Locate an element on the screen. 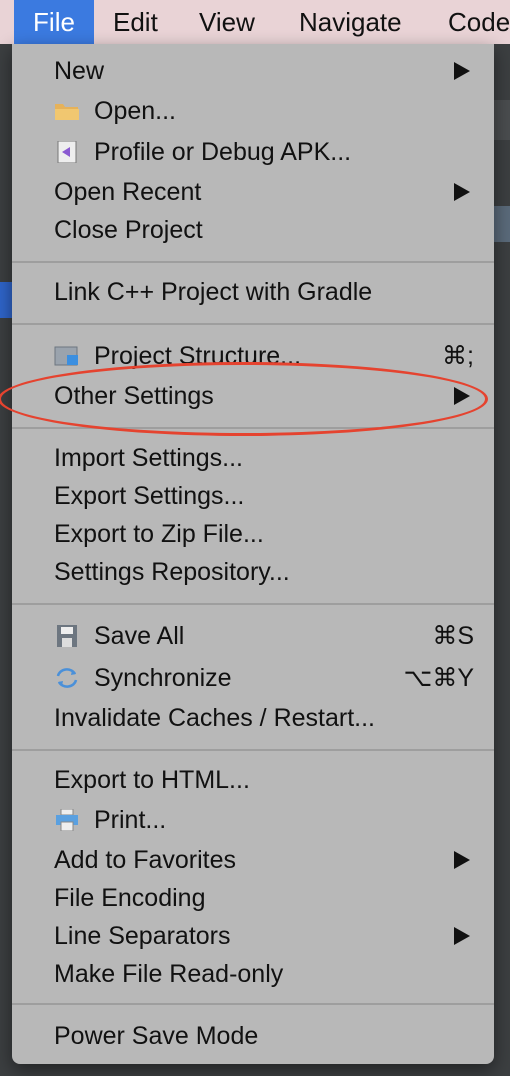 This screenshot has height=1076, width=510. menu-bar: File Edit View Navigate Code is located at coordinates (255, 22).